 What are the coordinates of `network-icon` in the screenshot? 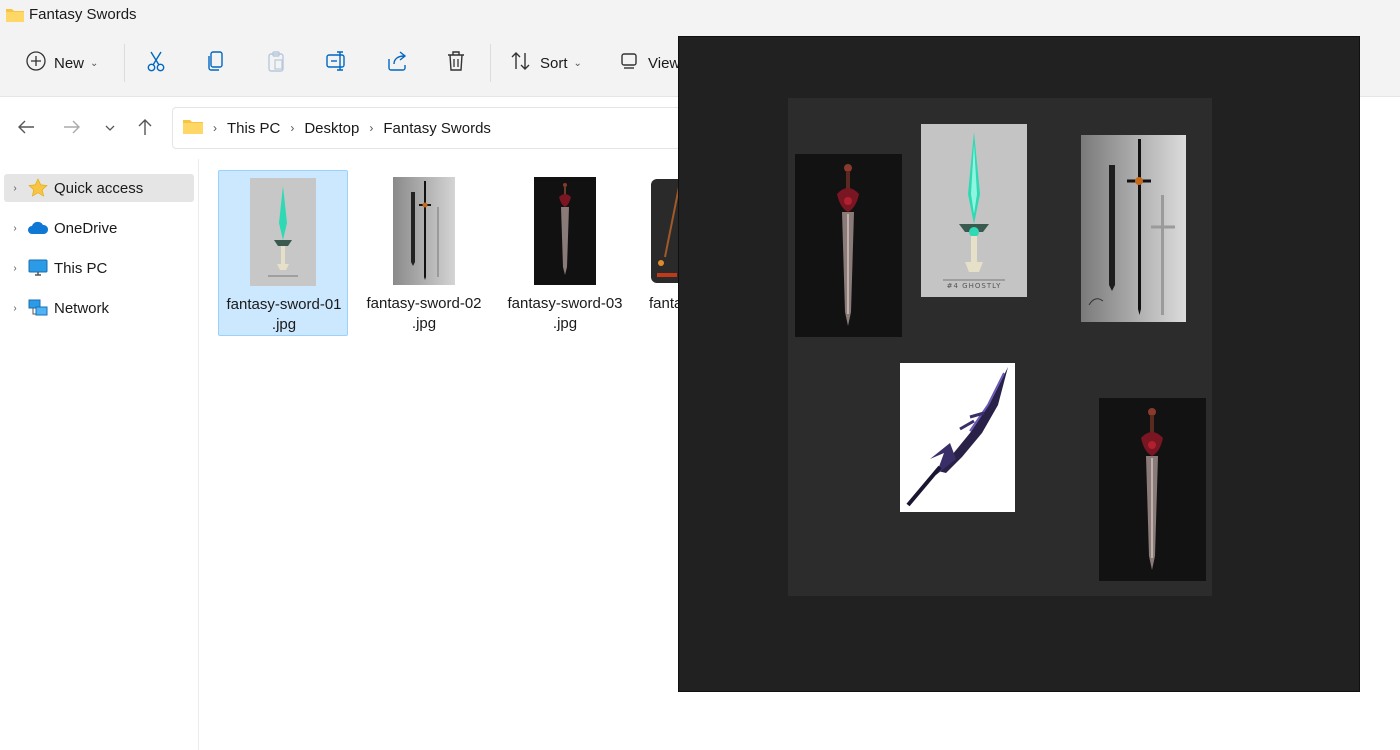 It's located at (38, 308).